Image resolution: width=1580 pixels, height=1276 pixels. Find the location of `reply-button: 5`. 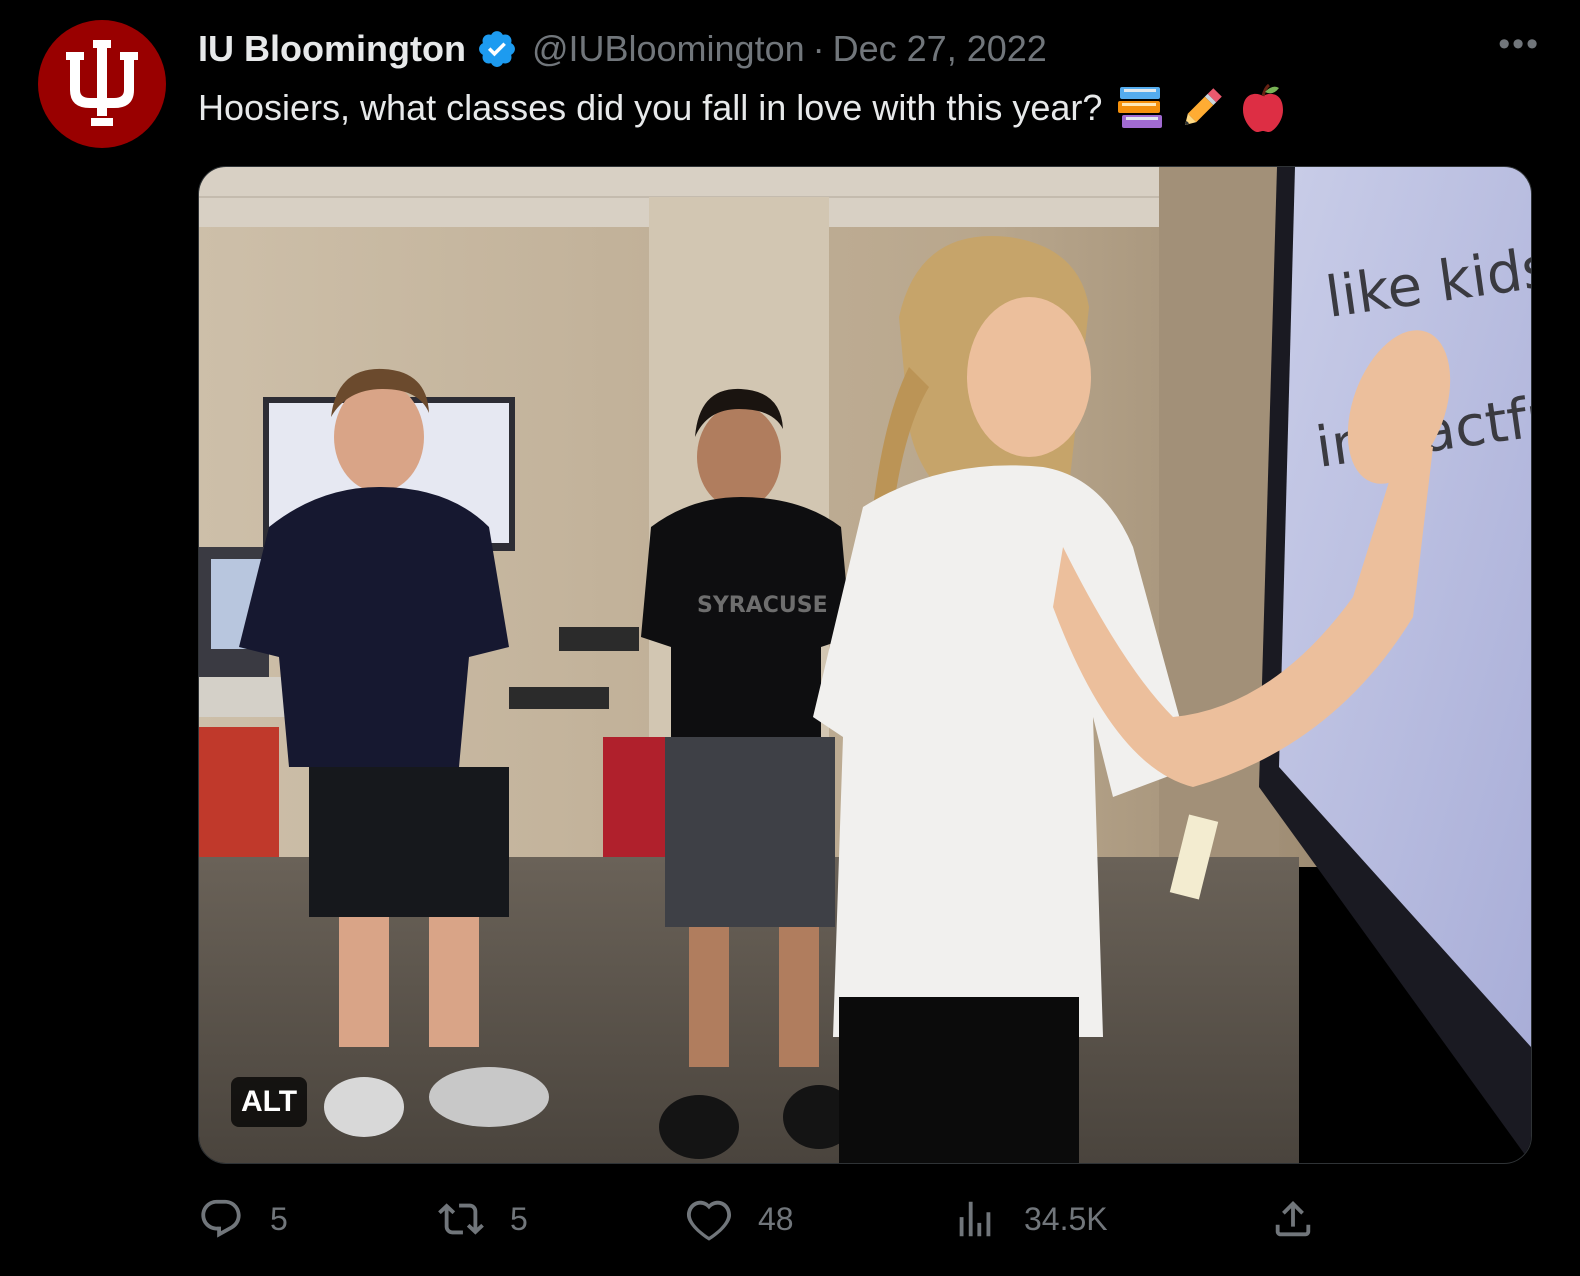

reply-button: 5 is located at coordinates (243, 1219).